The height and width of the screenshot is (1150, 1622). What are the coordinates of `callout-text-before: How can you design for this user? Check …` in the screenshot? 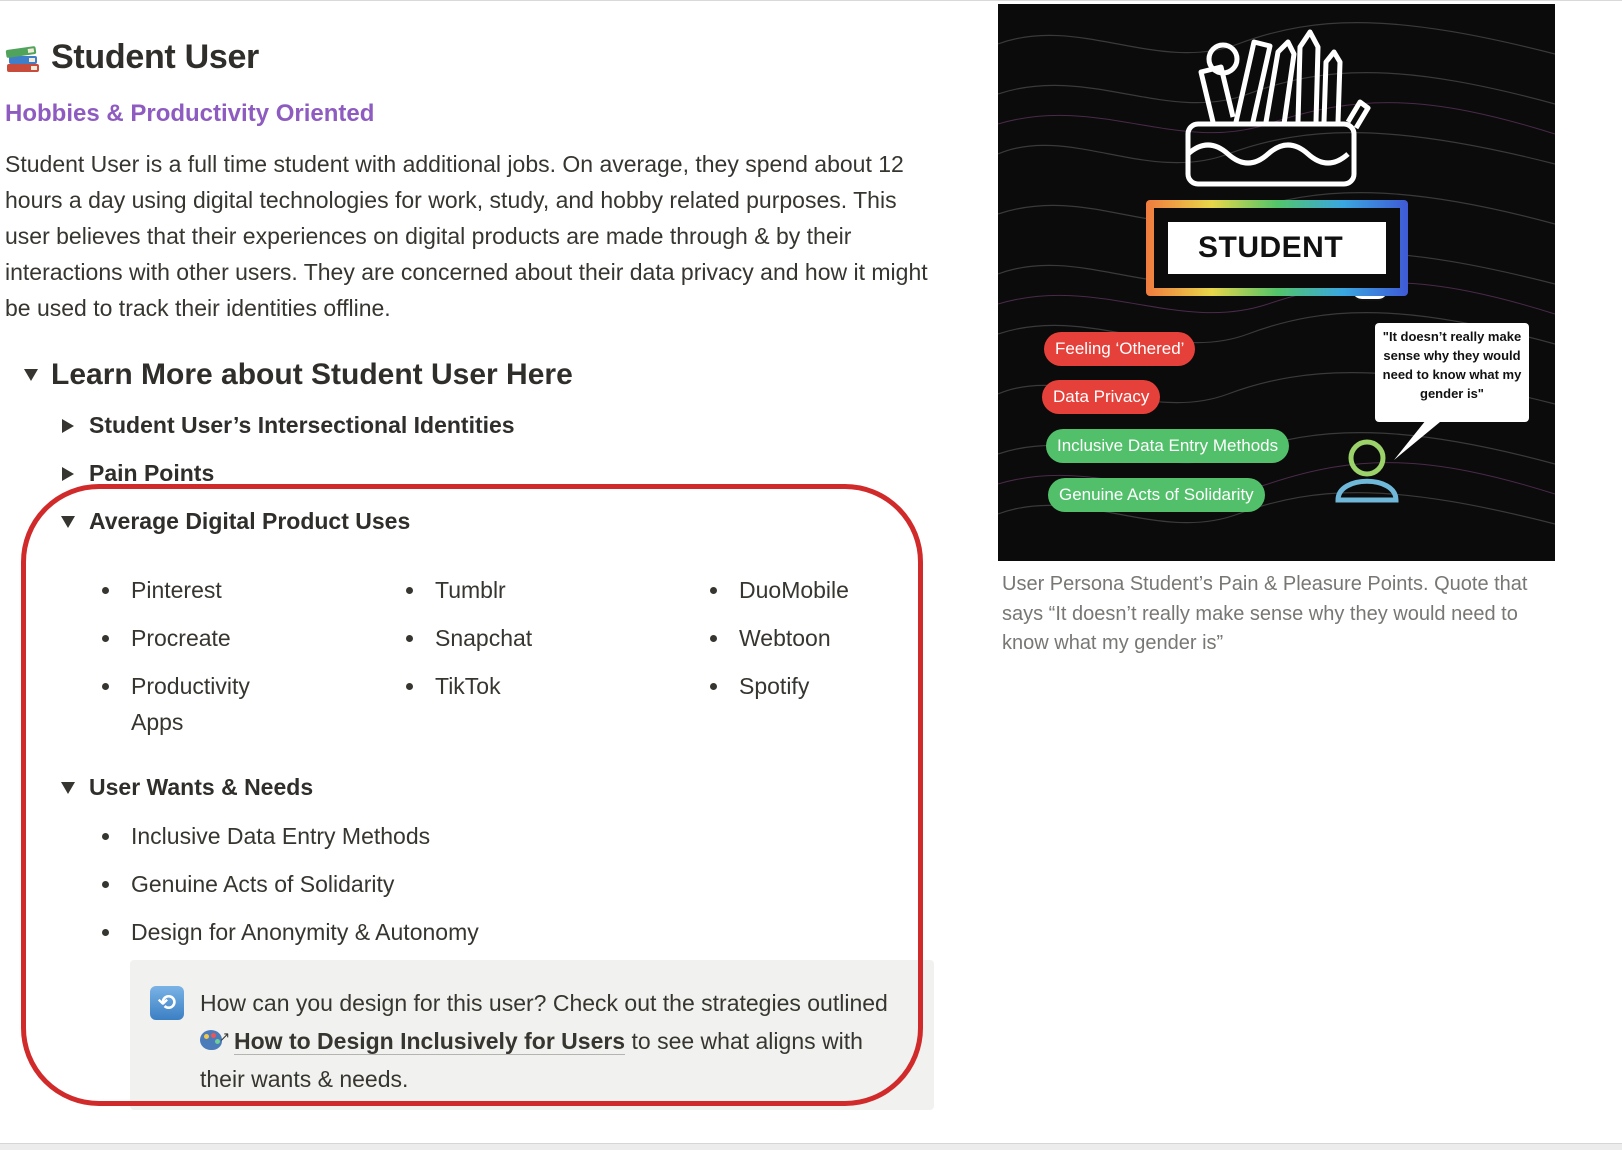 It's located at (544, 1003).